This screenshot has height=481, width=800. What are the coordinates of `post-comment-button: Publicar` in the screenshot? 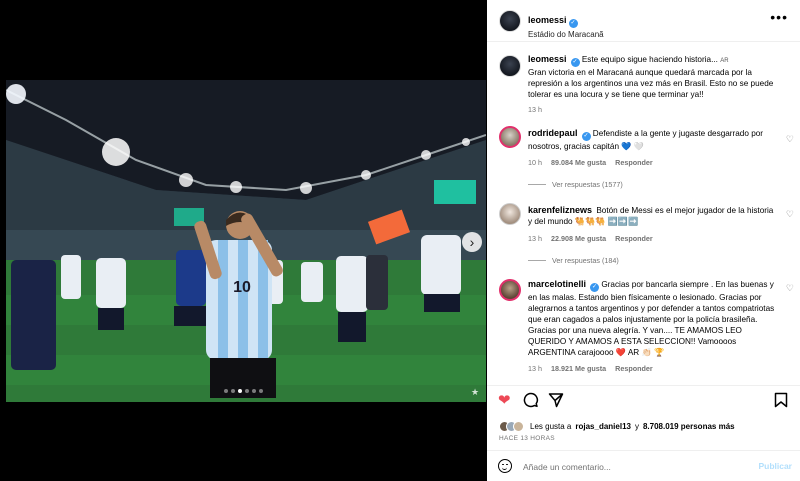 It's located at (775, 466).